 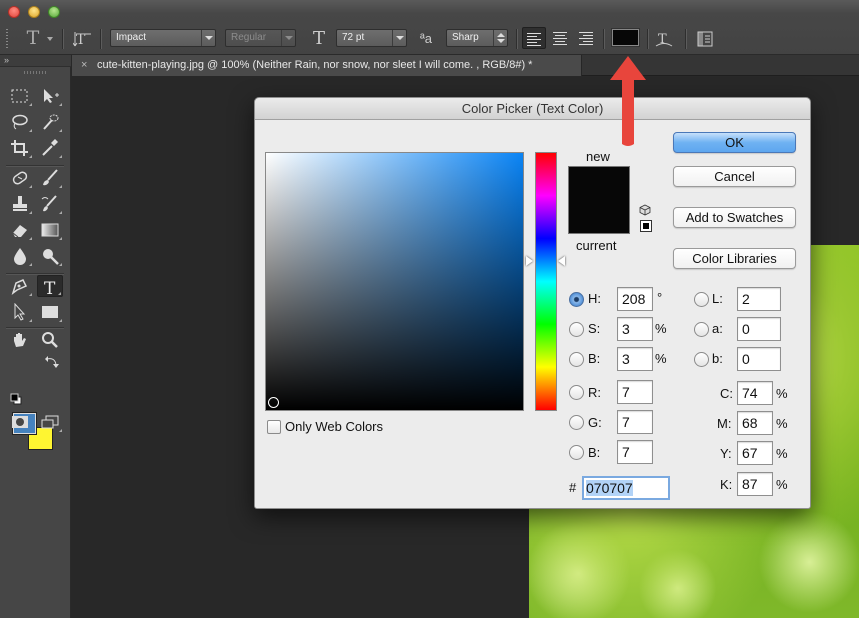 I want to click on lab-b-radio, so click(x=701, y=359).